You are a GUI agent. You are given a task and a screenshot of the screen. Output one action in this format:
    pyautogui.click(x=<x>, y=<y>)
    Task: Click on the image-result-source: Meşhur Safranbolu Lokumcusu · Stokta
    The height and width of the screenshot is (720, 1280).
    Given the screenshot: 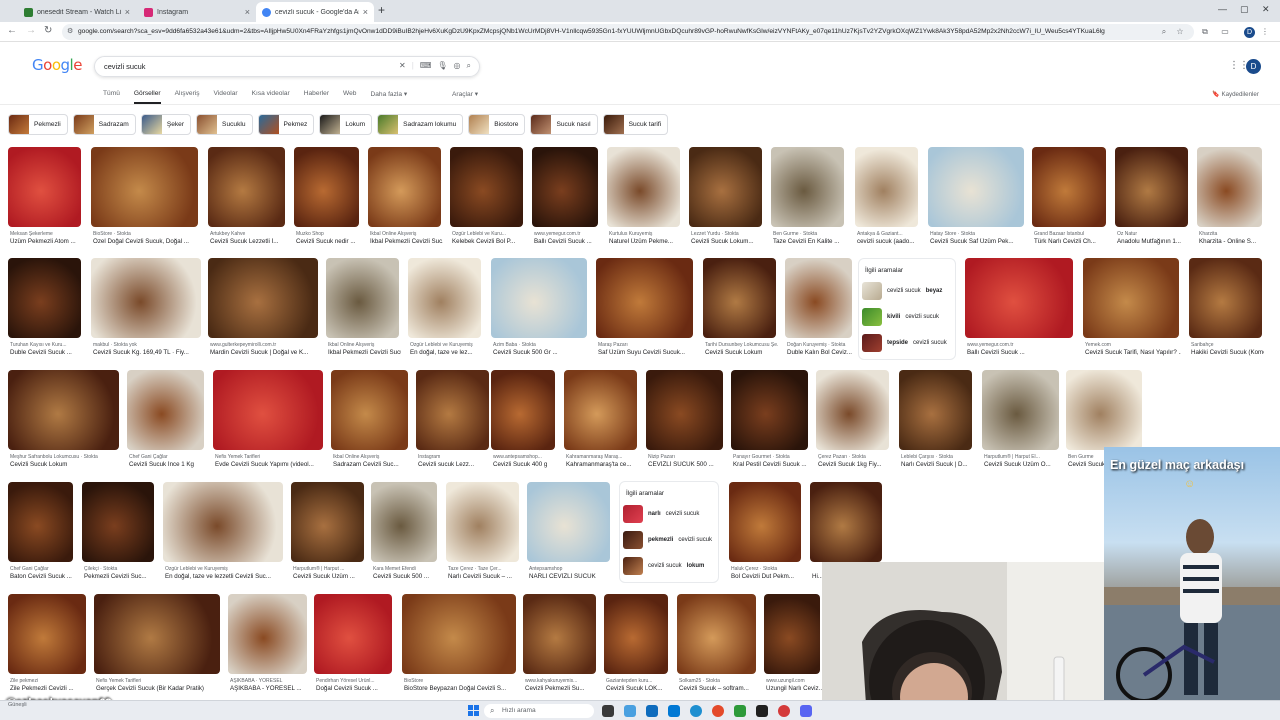 What is the action you would take?
    pyautogui.click(x=65, y=457)
    